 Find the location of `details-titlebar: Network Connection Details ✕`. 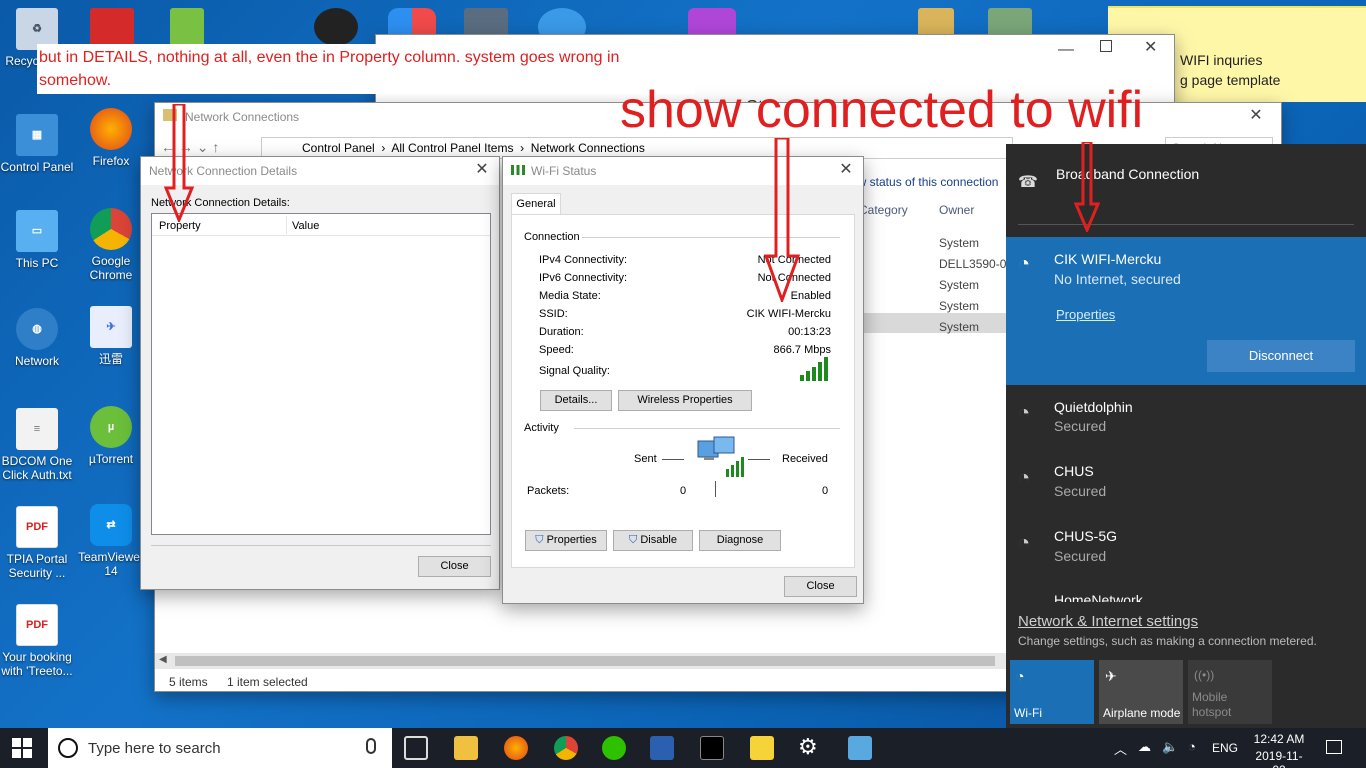

details-titlebar: Network Connection Details ✕ is located at coordinates (320, 171).